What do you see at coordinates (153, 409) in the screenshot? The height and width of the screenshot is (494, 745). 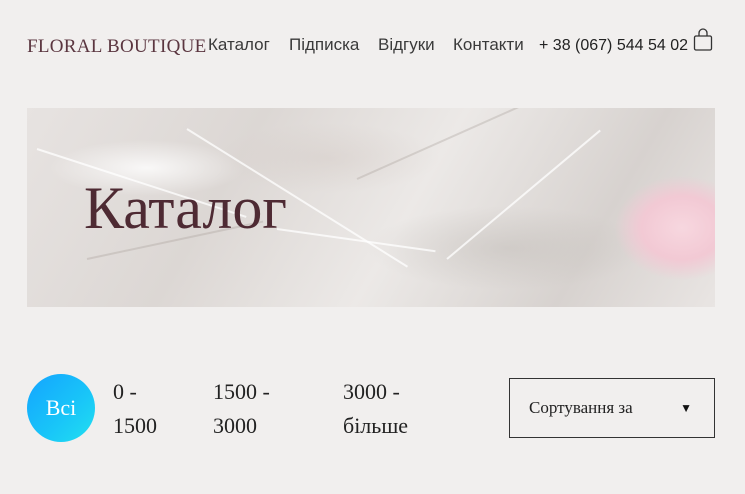 I see `filter-range-0-1500: 0 - 1500` at bounding box center [153, 409].